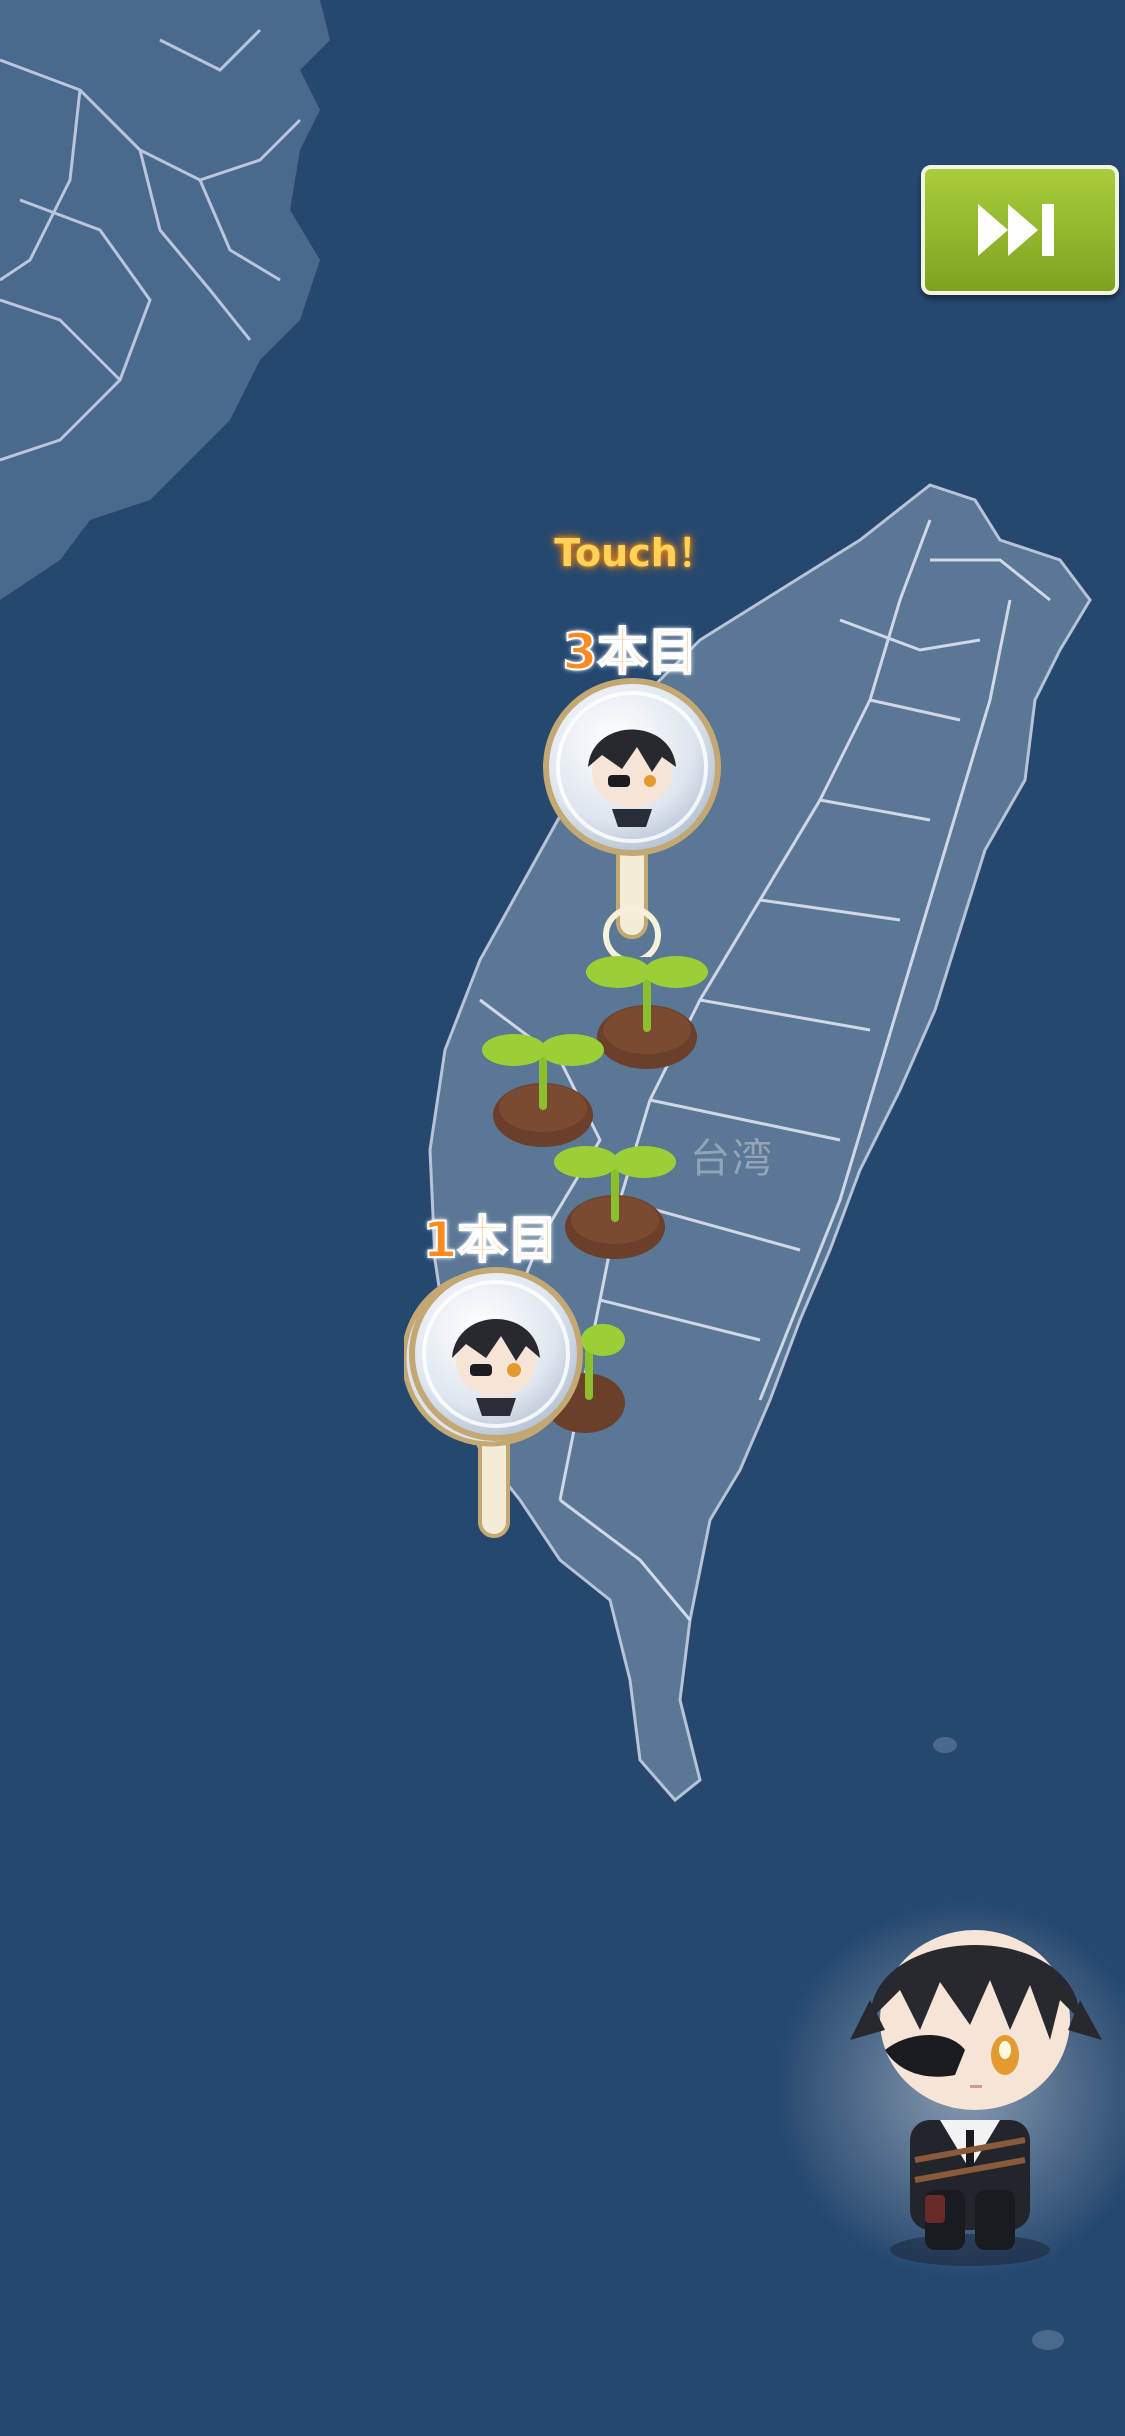 This screenshot has height=2436, width=1125. Describe the element at coordinates (635, 553) in the screenshot. I see `touch-hint-label: Touch！` at that location.